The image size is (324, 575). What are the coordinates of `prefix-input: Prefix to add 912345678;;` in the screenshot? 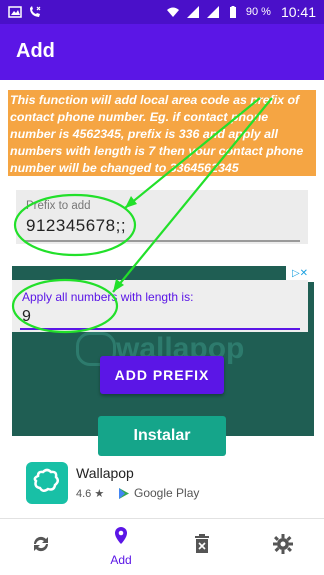 It's located at (162, 217).